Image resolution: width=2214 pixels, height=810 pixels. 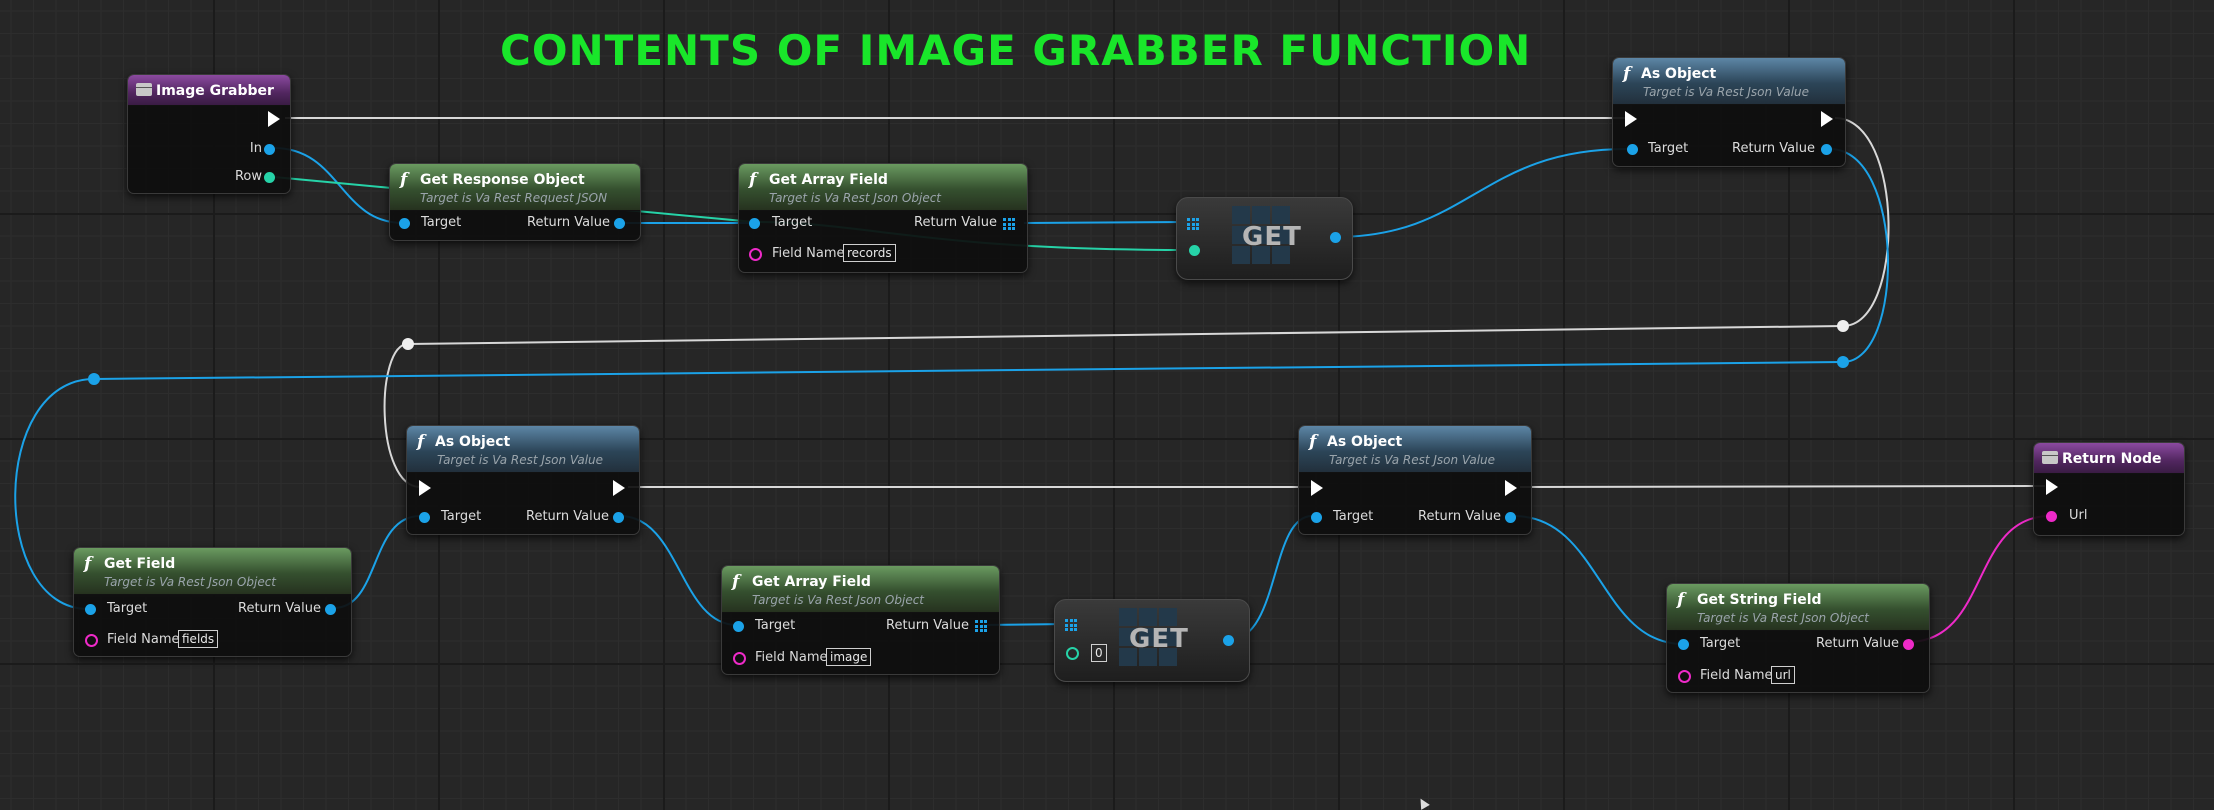 What do you see at coordinates (209, 134) in the screenshot?
I see `image-grabber-entry-node: Image Grabber In Row` at bounding box center [209, 134].